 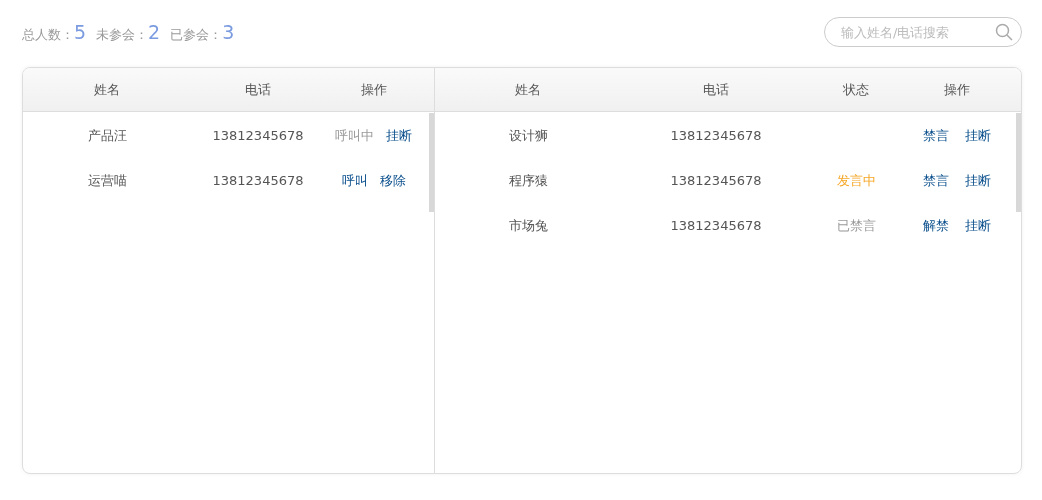 What do you see at coordinates (528, 135) in the screenshot?
I see `name-cell-text: 设计狮` at bounding box center [528, 135].